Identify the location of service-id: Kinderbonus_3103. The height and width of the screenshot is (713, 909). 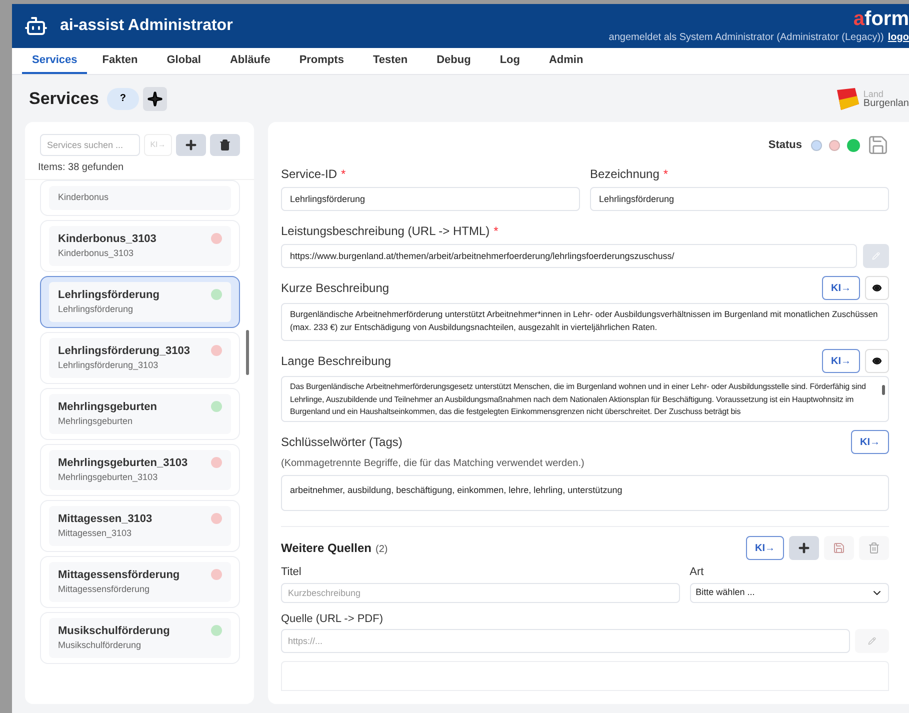
(96, 253).